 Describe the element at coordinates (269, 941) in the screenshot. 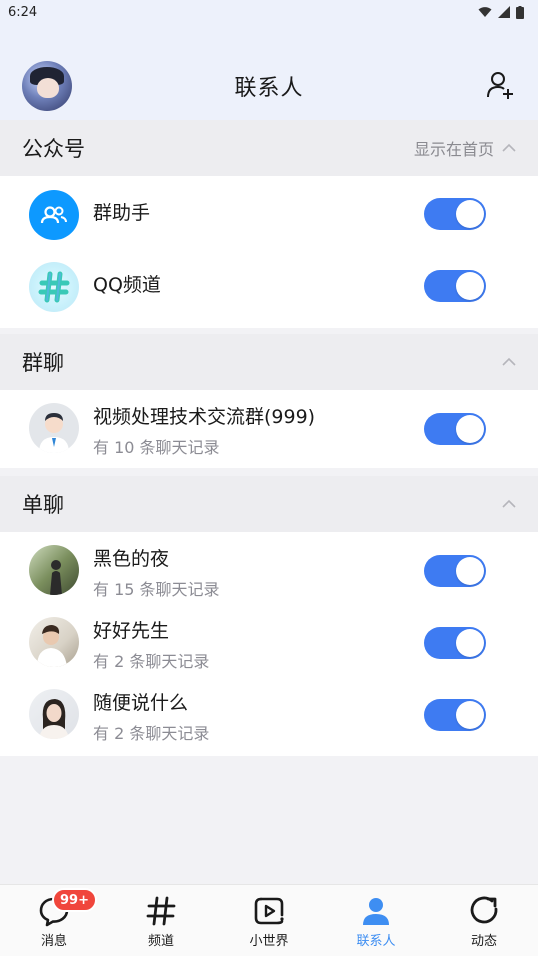

I see `tab-label: 小世界` at that location.